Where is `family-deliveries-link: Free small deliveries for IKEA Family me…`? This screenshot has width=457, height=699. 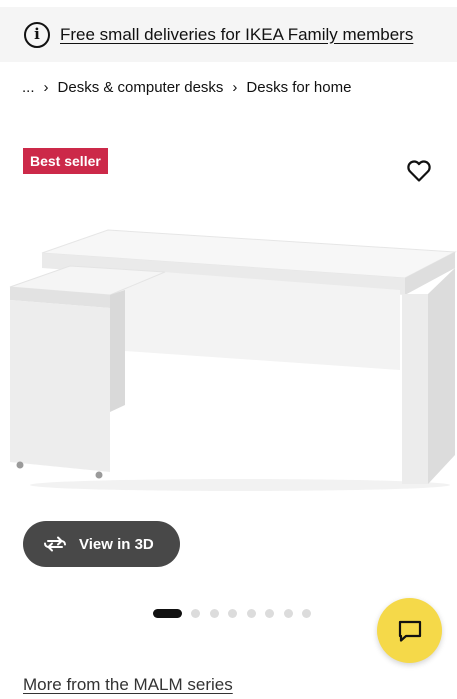
family-deliveries-link: Free small deliveries for IKEA Family me… is located at coordinates (236, 35).